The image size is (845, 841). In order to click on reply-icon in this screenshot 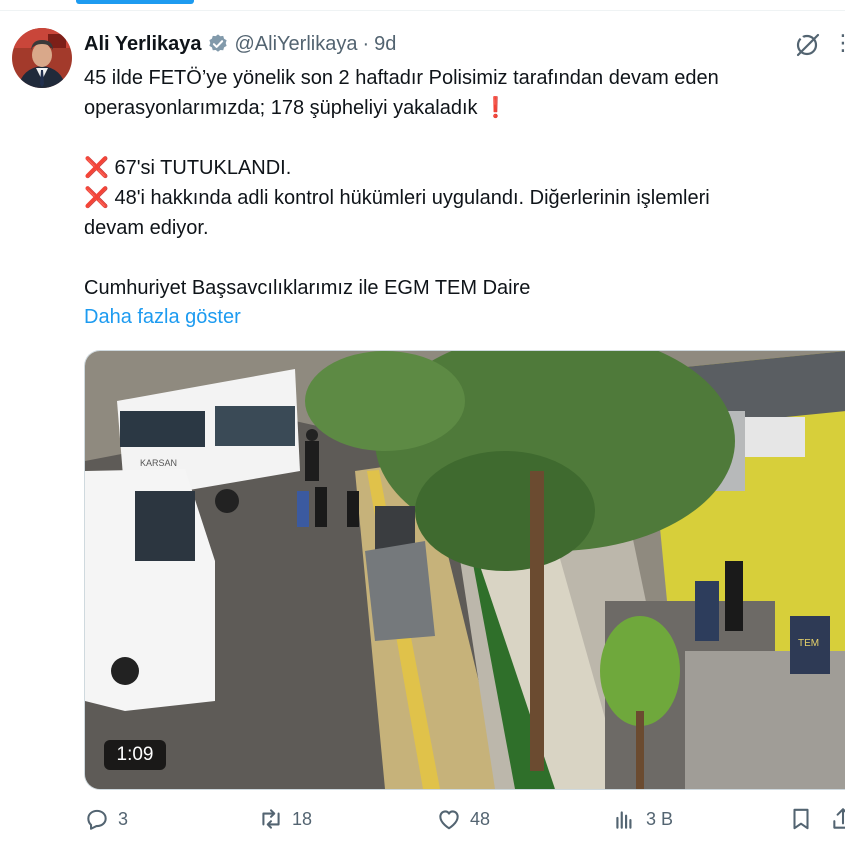, I will do `click(97, 819)`.